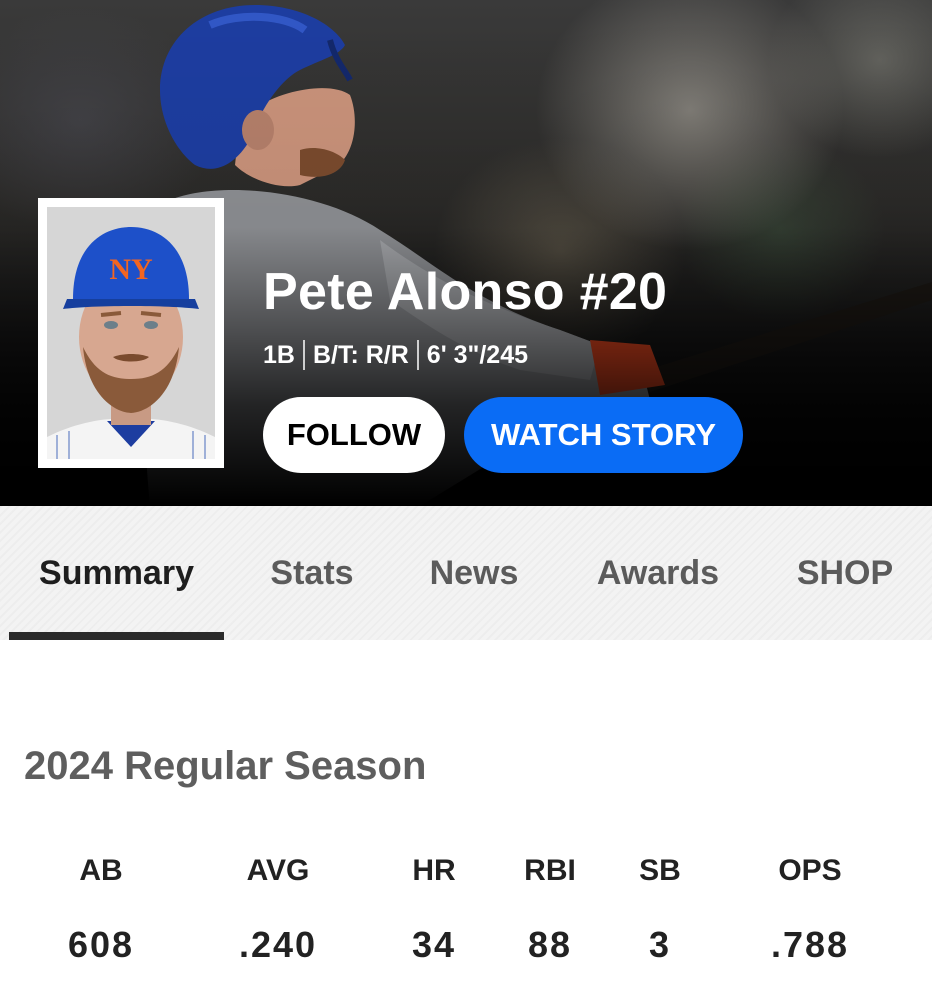 This screenshot has width=932, height=1000. I want to click on stat-ops: OPS .788, so click(810, 908).